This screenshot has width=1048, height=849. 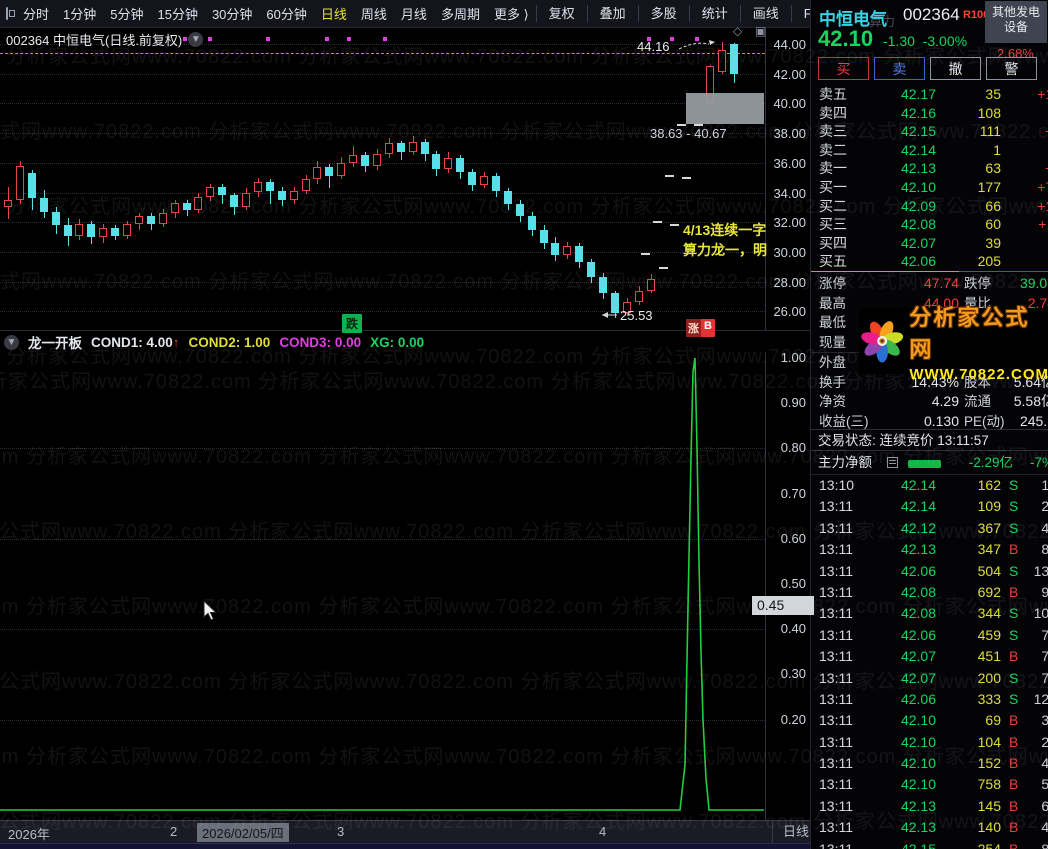 I want to click on industry-box: 其他发电 设备, so click(x=1016, y=22).